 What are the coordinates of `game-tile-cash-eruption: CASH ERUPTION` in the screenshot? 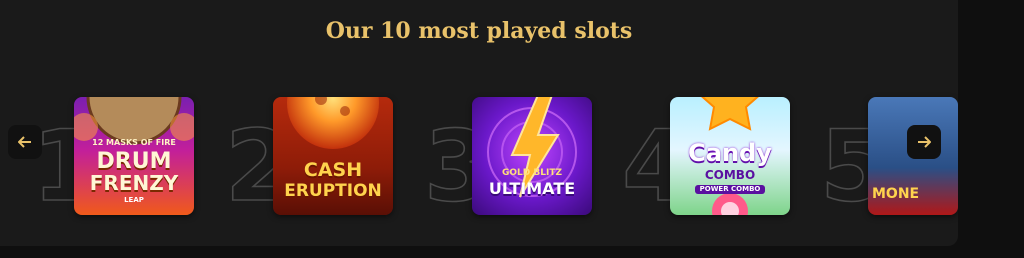 It's located at (333, 156).